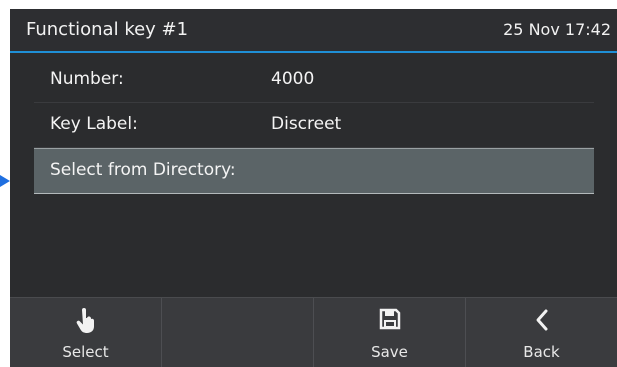 Image resolution: width=617 pixels, height=367 pixels. I want to click on field-select-from-directory: Select from Directory:, so click(314, 171).